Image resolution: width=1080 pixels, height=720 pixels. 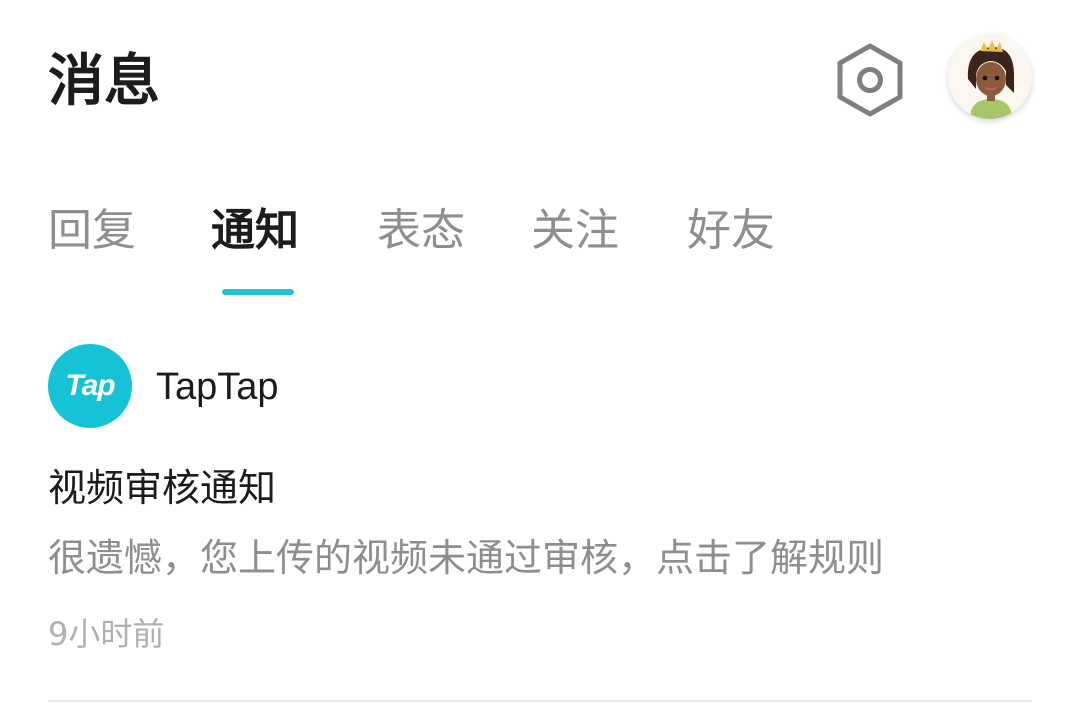 What do you see at coordinates (92, 231) in the screenshot?
I see `tab-replies: 回复` at bounding box center [92, 231].